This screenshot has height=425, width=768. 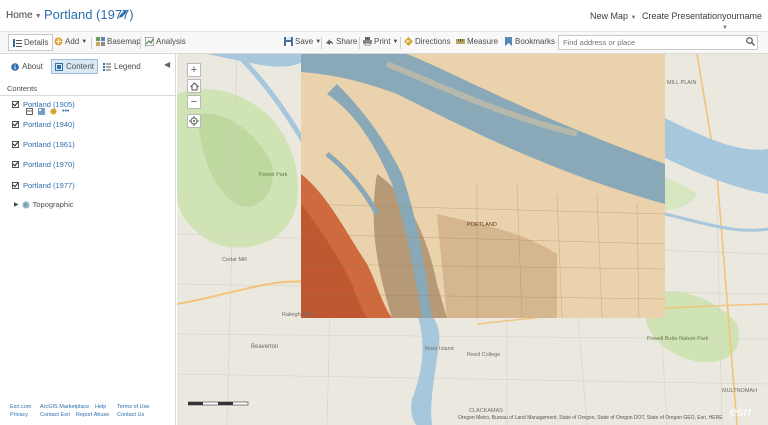 I want to click on measure-button: Measure, so click(x=477, y=41).